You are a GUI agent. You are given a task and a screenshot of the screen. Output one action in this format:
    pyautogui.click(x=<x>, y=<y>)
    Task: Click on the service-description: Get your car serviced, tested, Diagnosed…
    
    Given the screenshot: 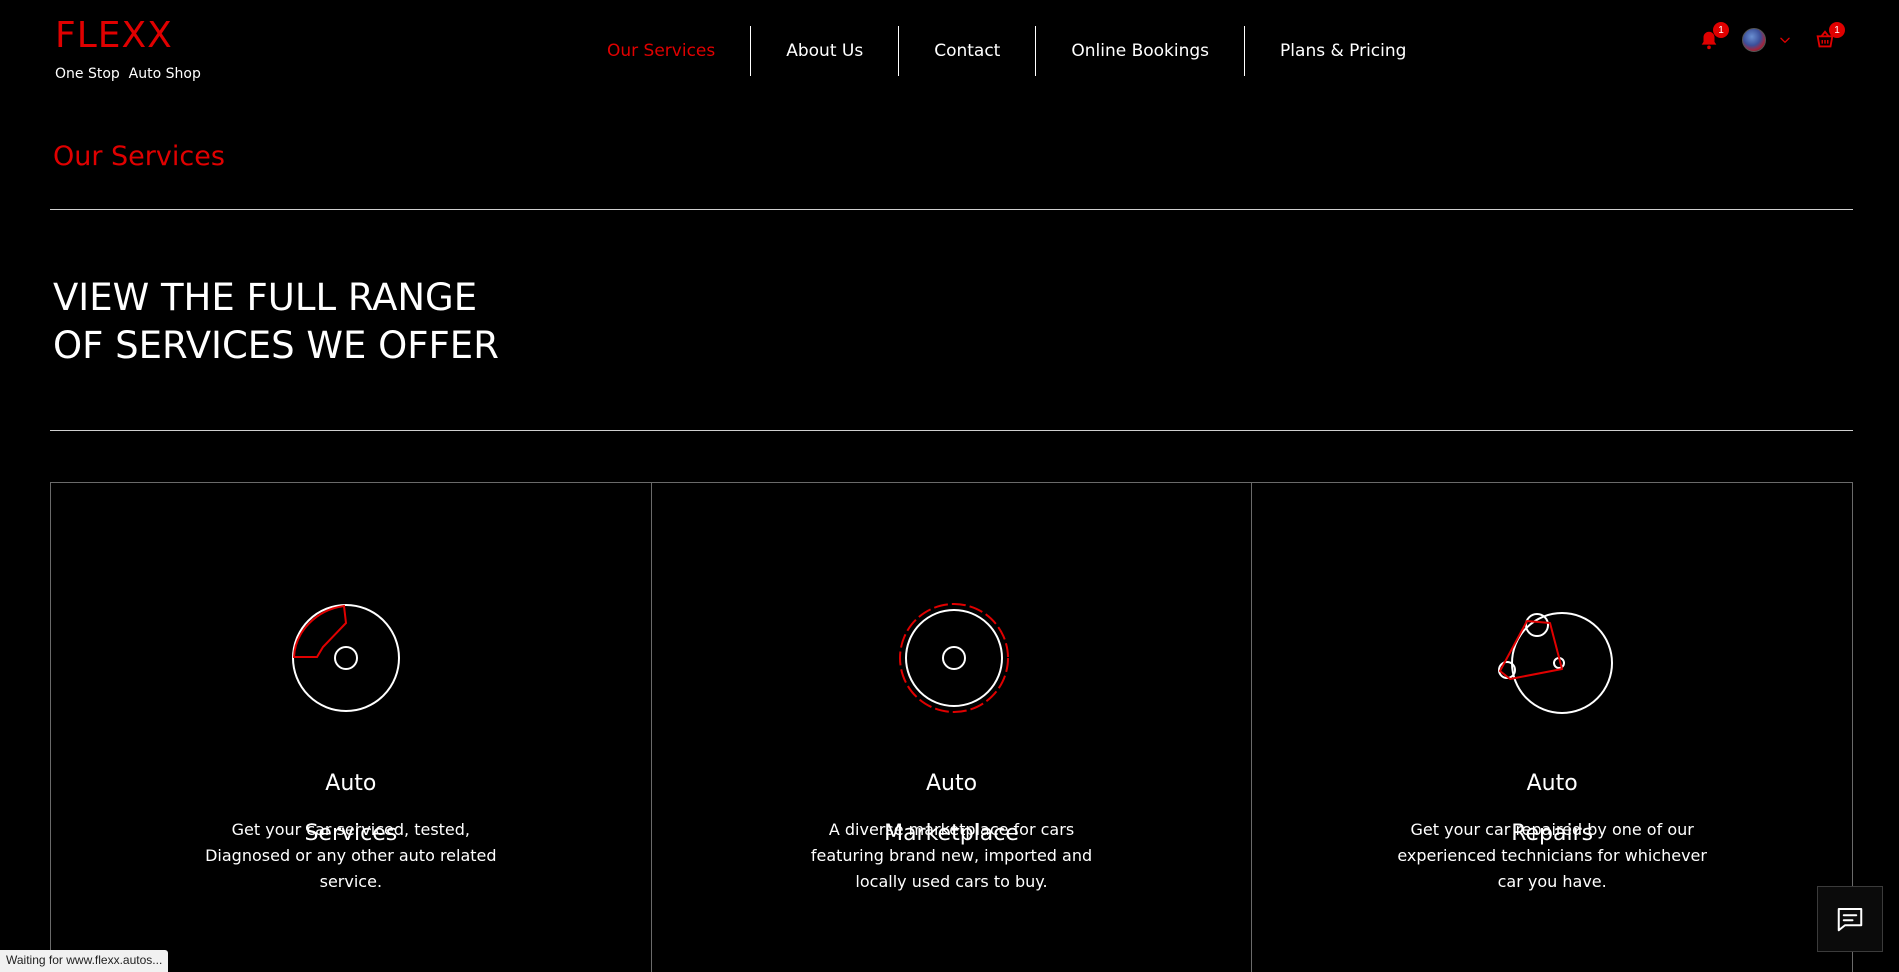 What is the action you would take?
    pyautogui.click(x=351, y=855)
    